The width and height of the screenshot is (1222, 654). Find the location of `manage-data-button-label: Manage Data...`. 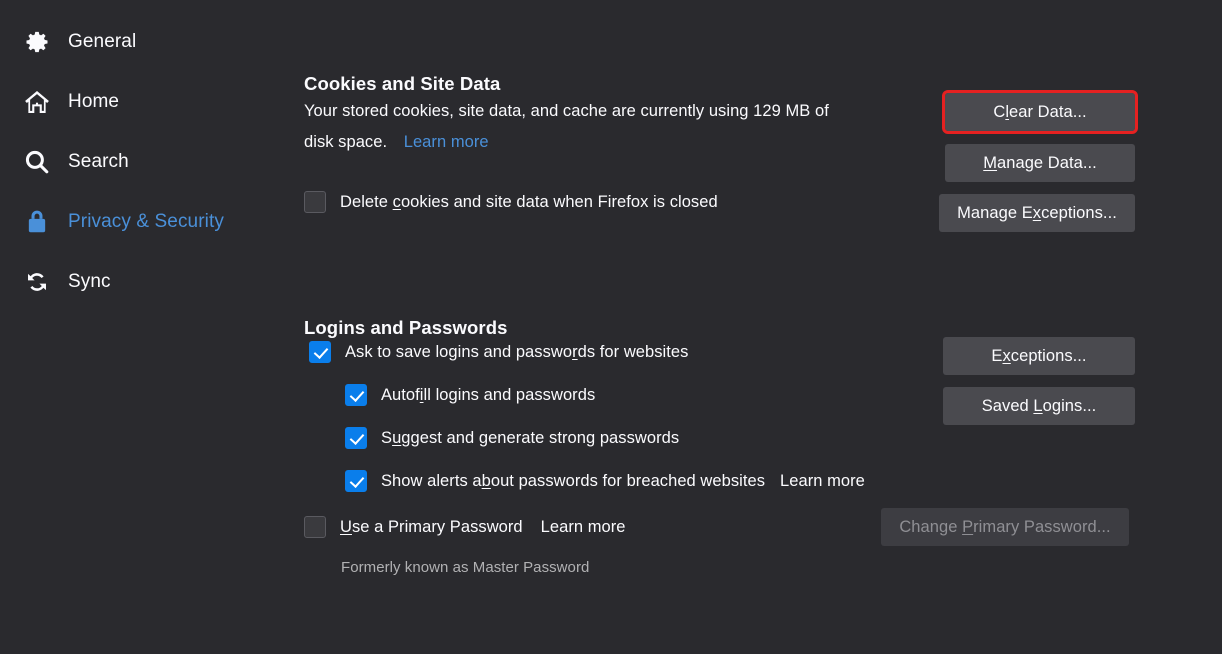

manage-data-button-label: Manage Data... is located at coordinates (1040, 162).